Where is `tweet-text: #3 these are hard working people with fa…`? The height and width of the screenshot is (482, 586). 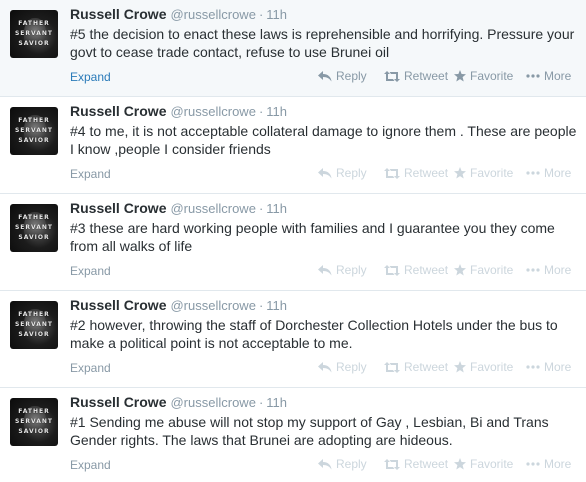 tweet-text: #3 these are hard working people with fa… is located at coordinates (312, 237).